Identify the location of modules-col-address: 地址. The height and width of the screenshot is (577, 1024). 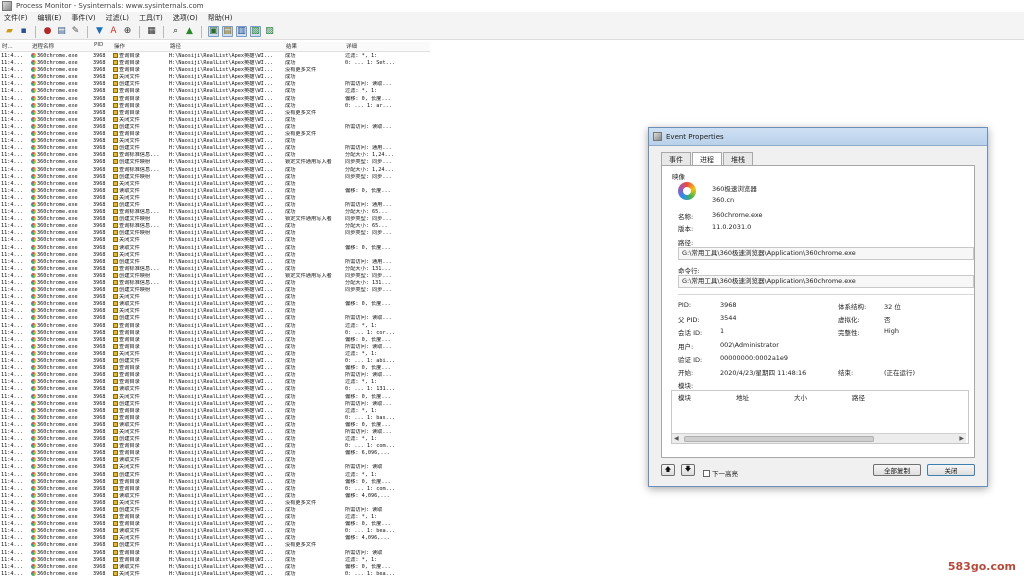
(759, 397).